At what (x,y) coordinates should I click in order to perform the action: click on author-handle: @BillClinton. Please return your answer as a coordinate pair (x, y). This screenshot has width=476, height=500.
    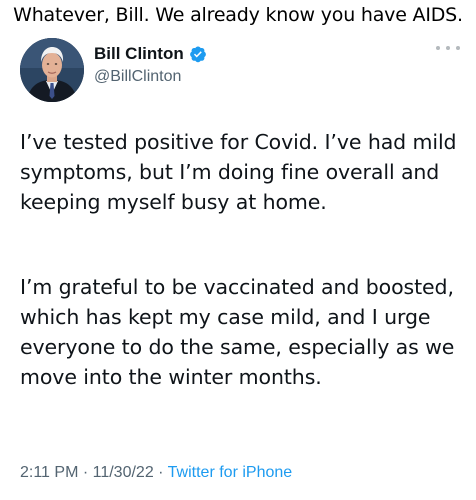
    Looking at the image, I should click on (137, 77).